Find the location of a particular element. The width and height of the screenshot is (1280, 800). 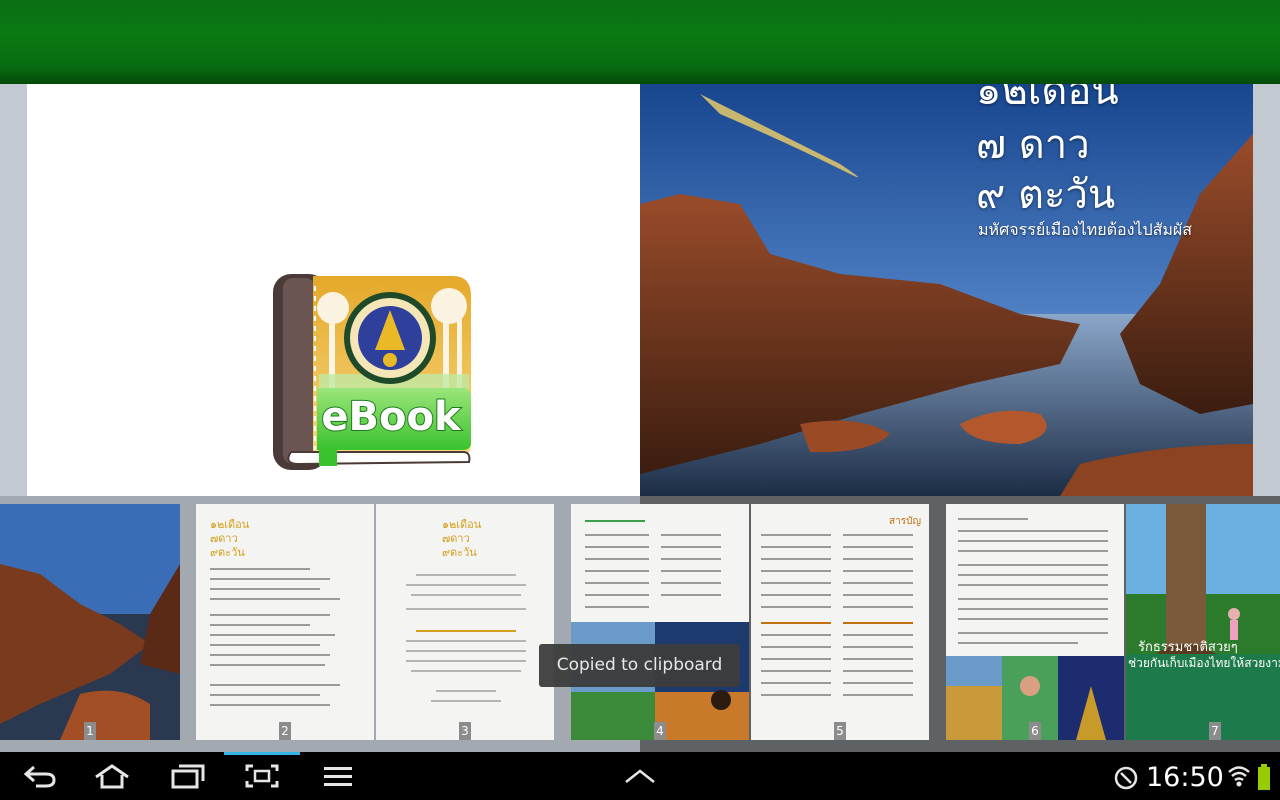

cover-title-line1: ๑๒เดือน is located at coordinates (1047, 99).